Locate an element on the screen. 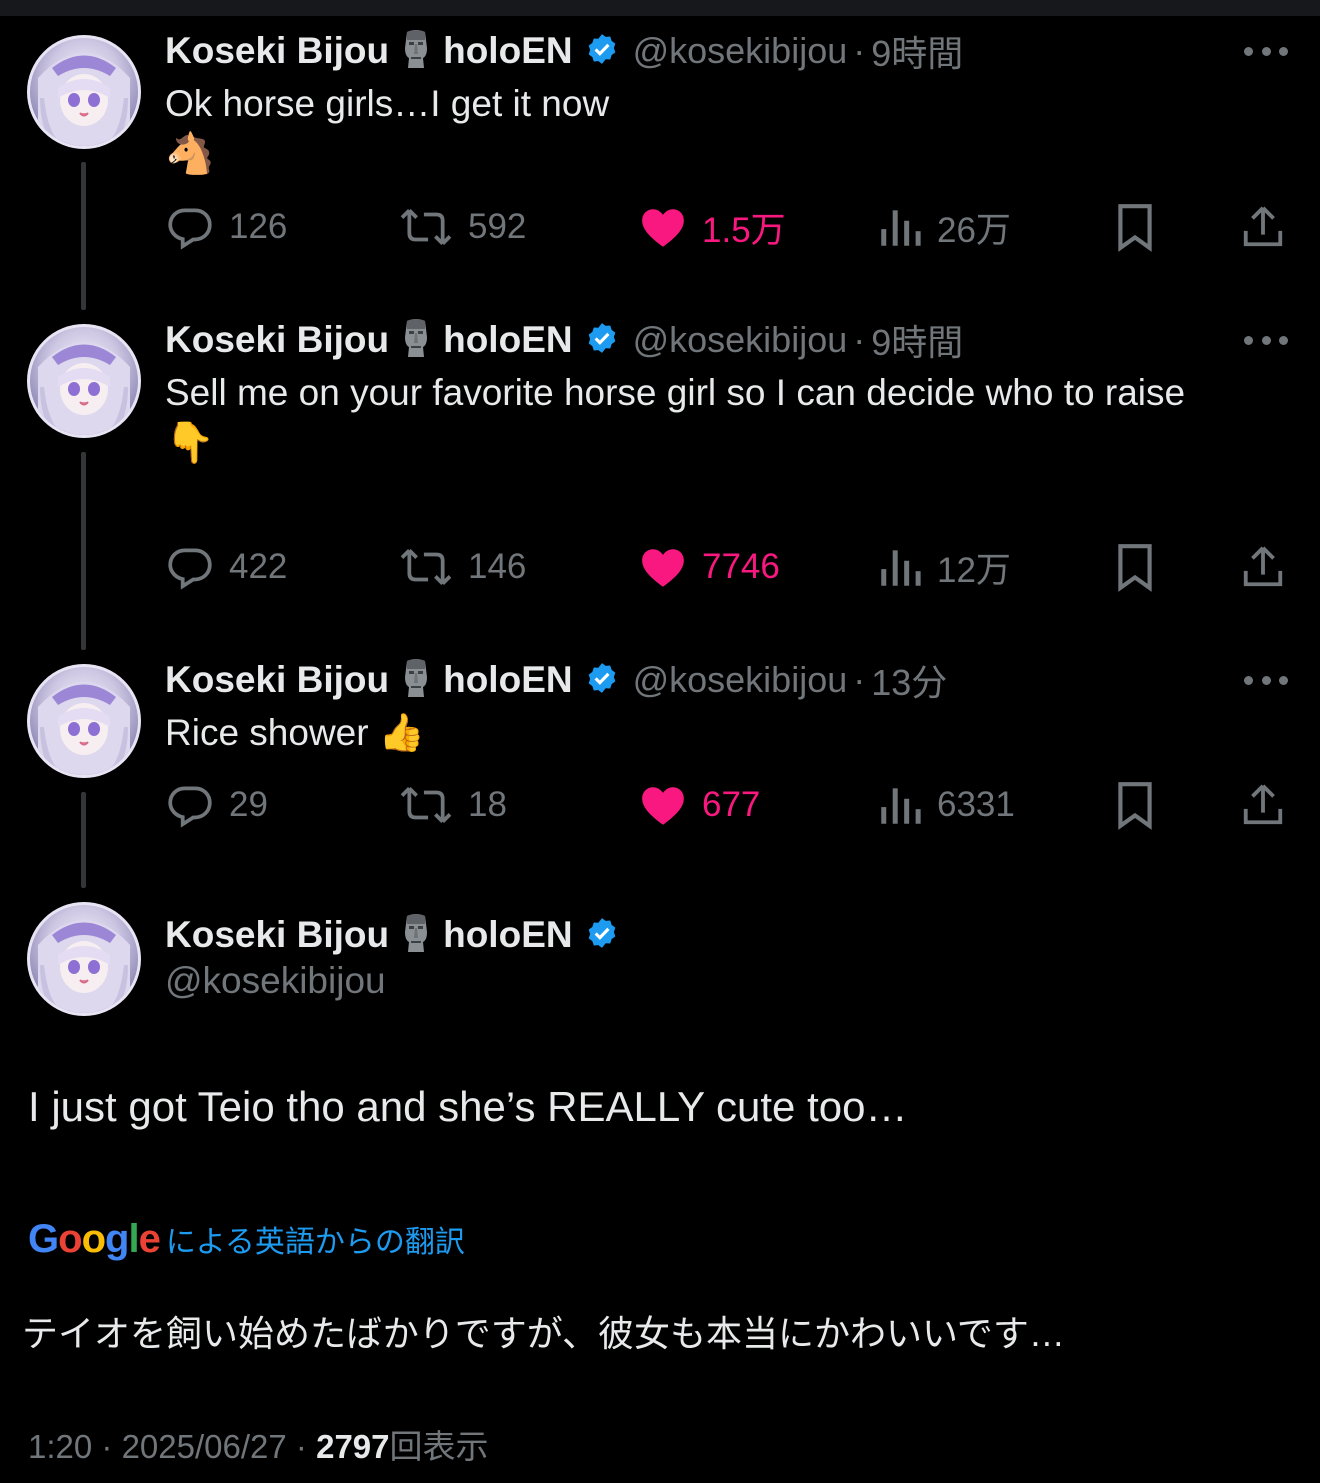 This screenshot has height=1483, width=1320. action-bar: 126 592 1.5万 26万 is located at coordinates (730, 227).